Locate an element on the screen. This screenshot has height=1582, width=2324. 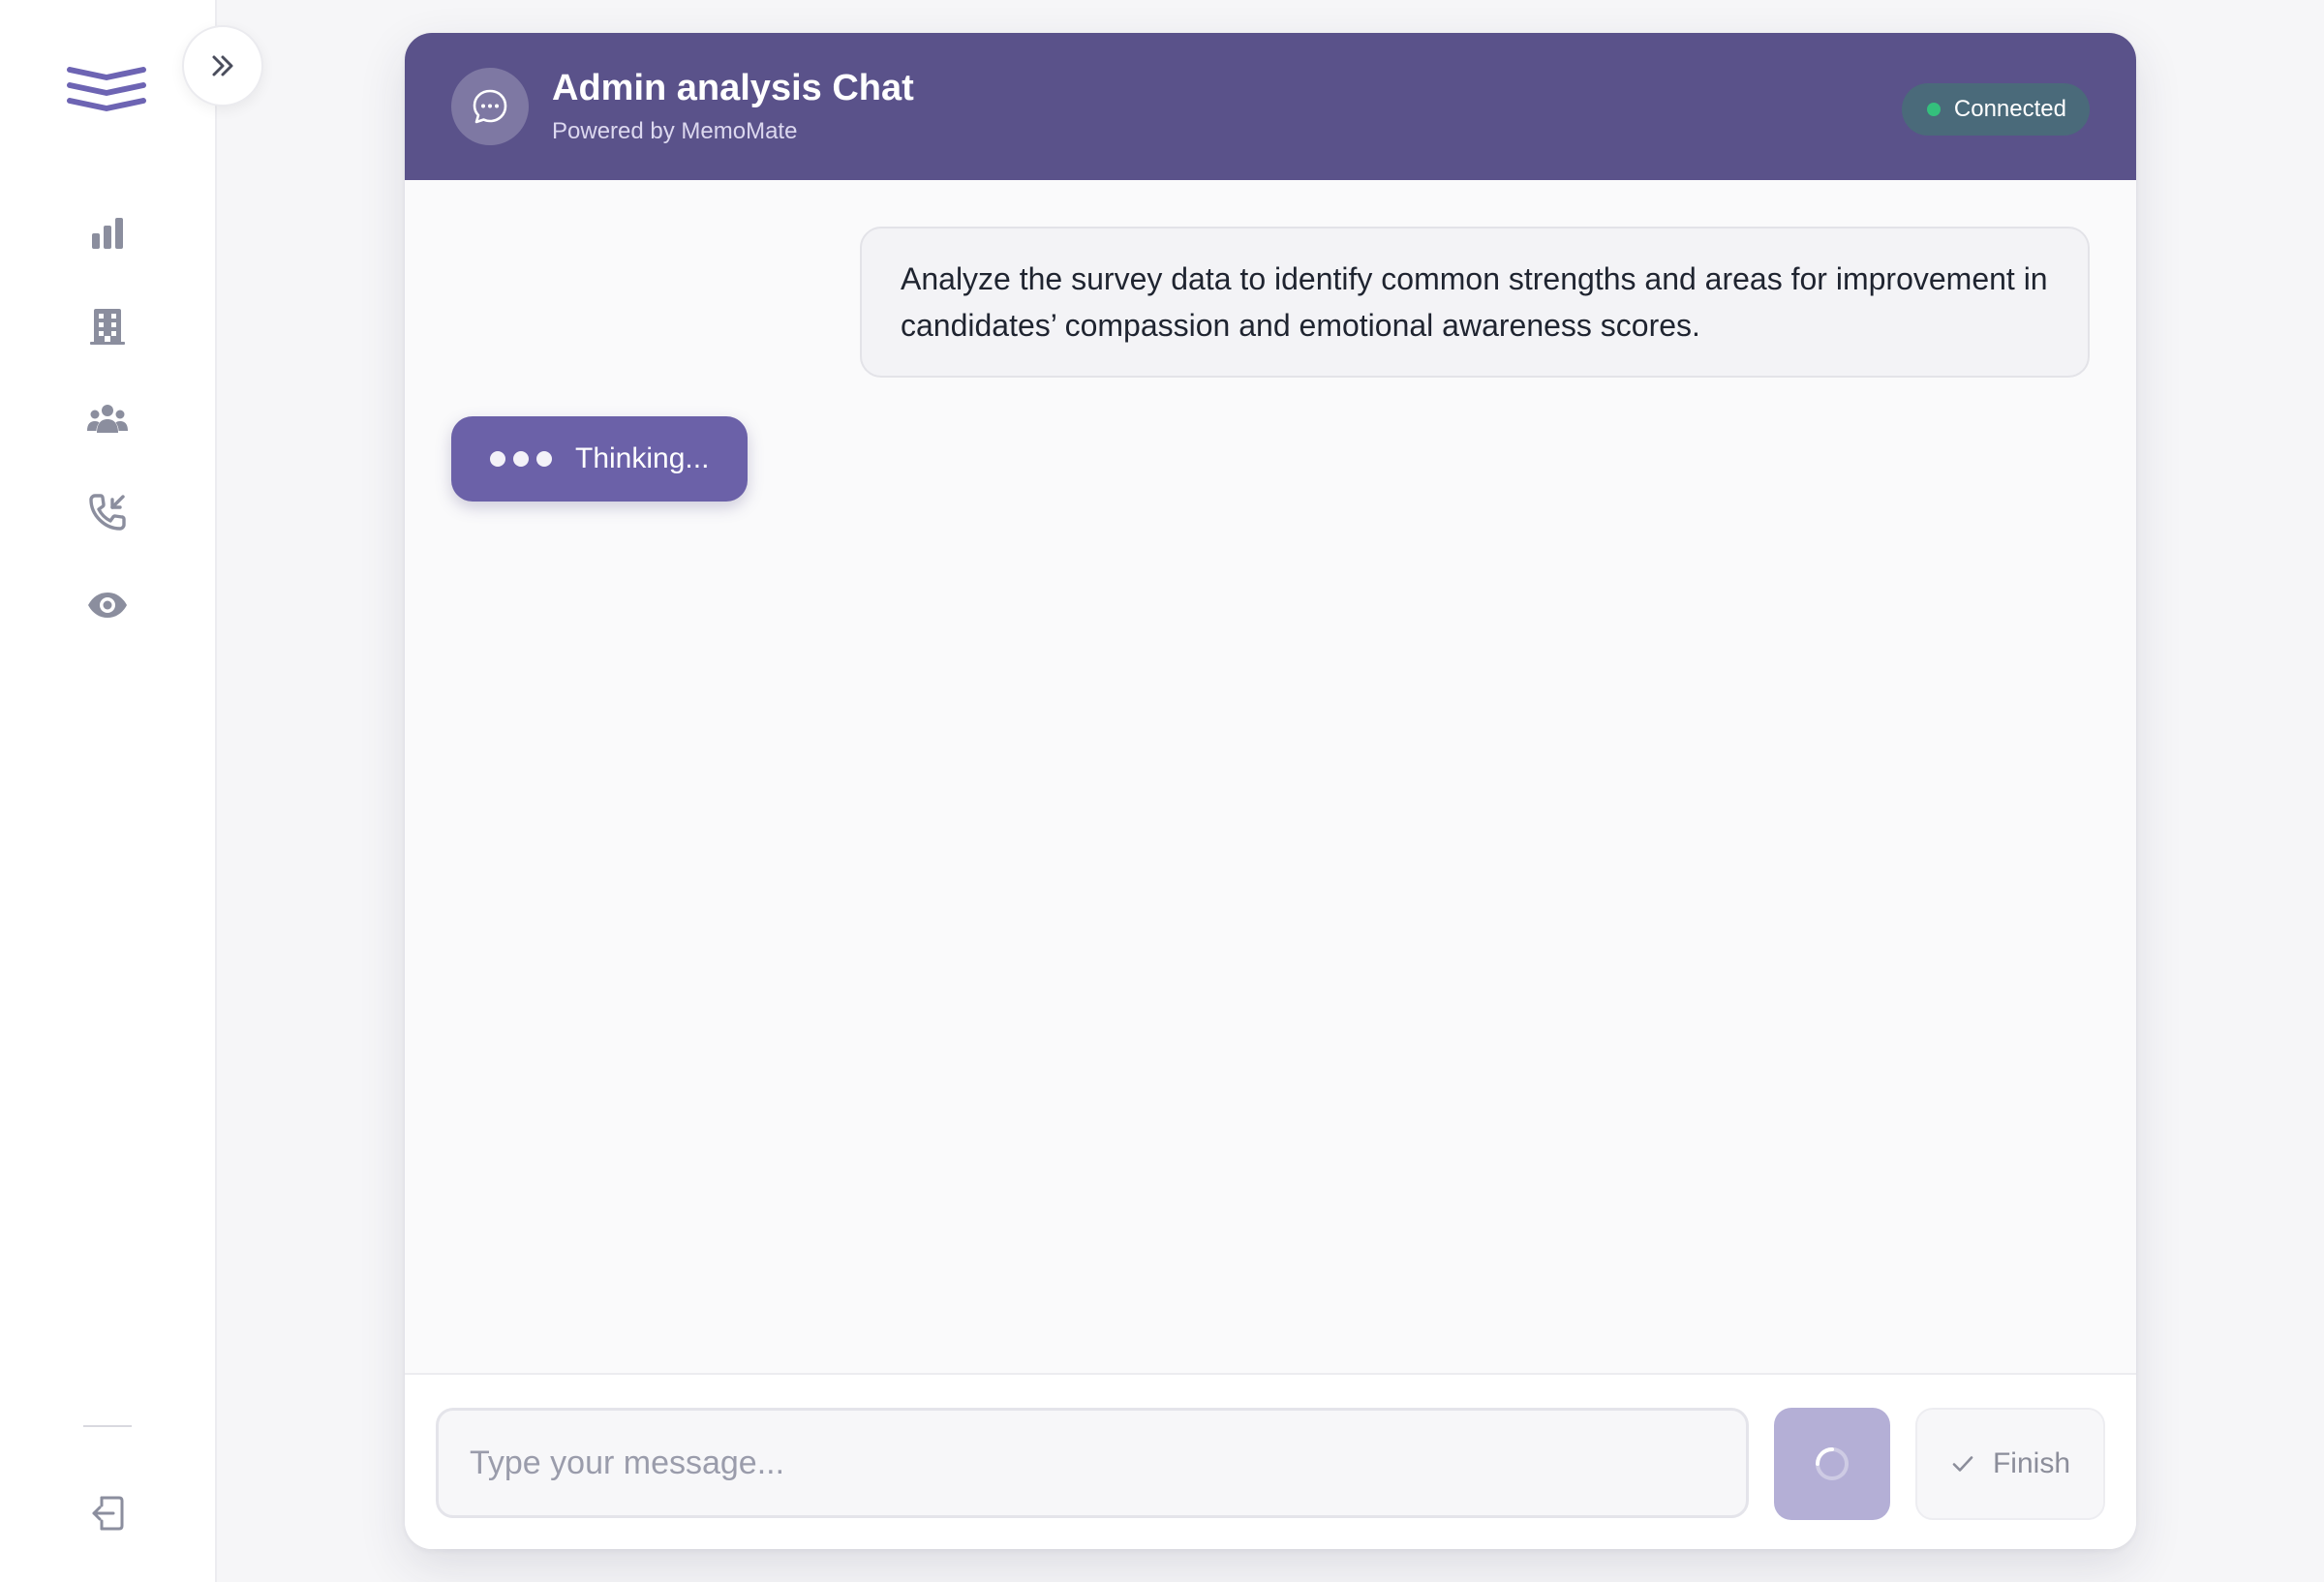
sidebar-item-calls is located at coordinates (108, 512).